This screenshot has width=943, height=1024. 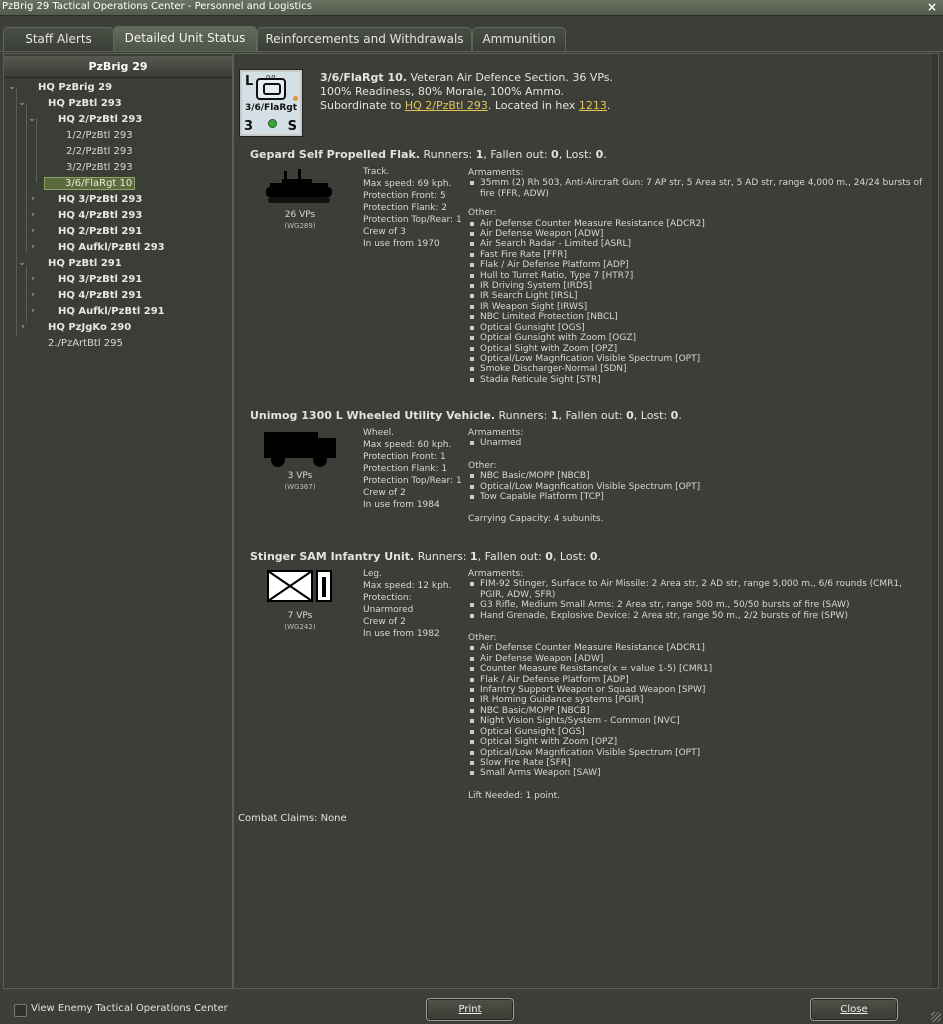 I want to click on list-item: Hull to Turret Ratio, Type 7 [HTR7], so click(x=695, y=276).